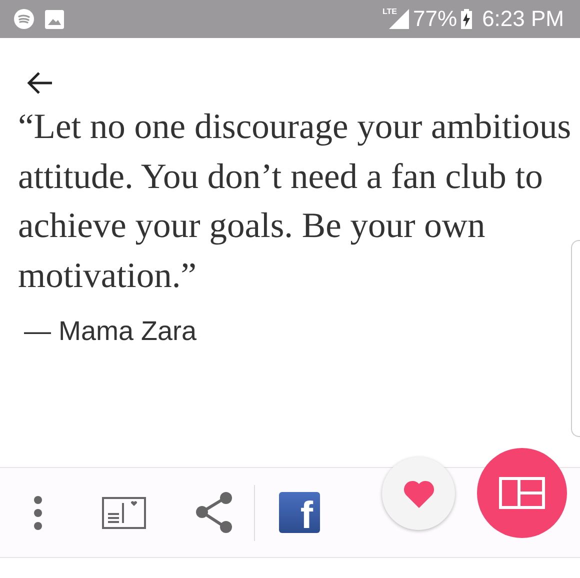  I want to click on battery-charging-icon, so click(466, 19).